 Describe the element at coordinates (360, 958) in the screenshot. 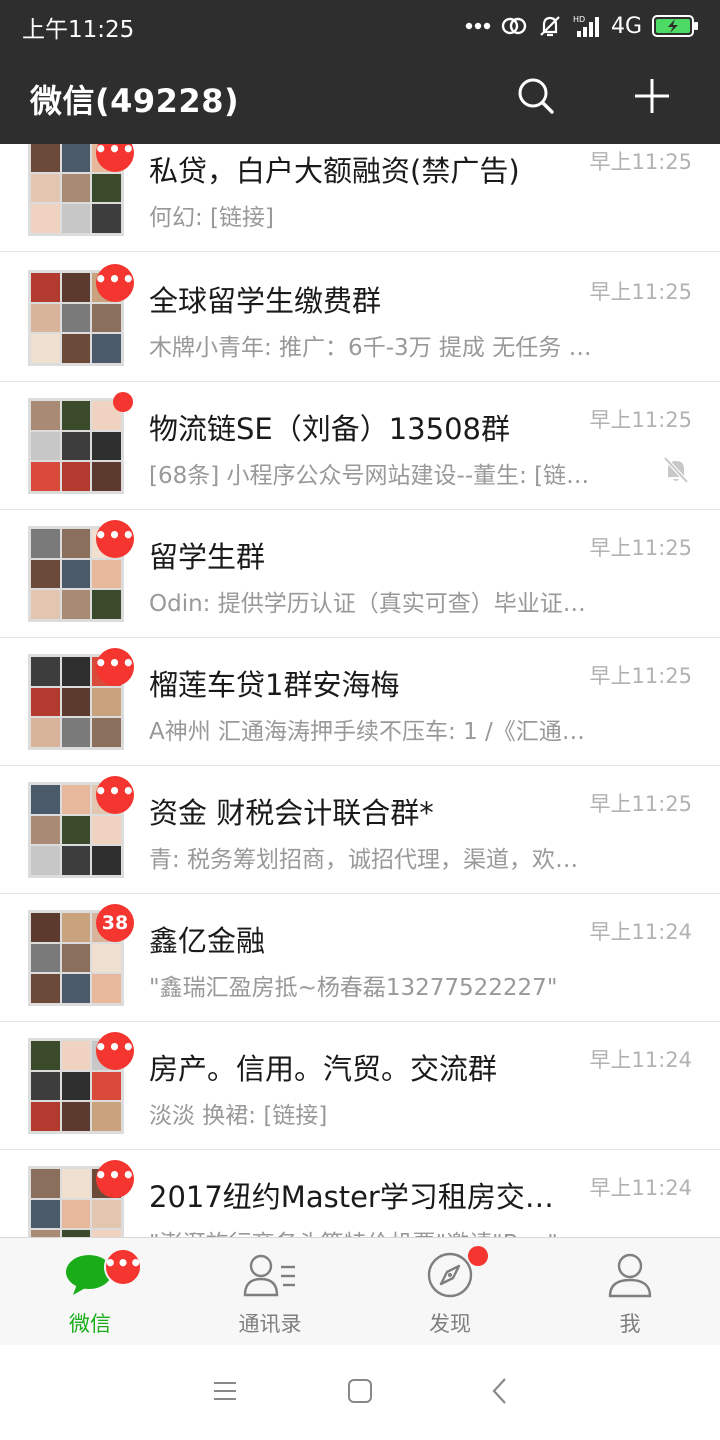

I see `chat-row: 38 鑫亿金融 早上11:24 "鑫瑞汇盈房抵~杨春磊13277522227"` at that location.